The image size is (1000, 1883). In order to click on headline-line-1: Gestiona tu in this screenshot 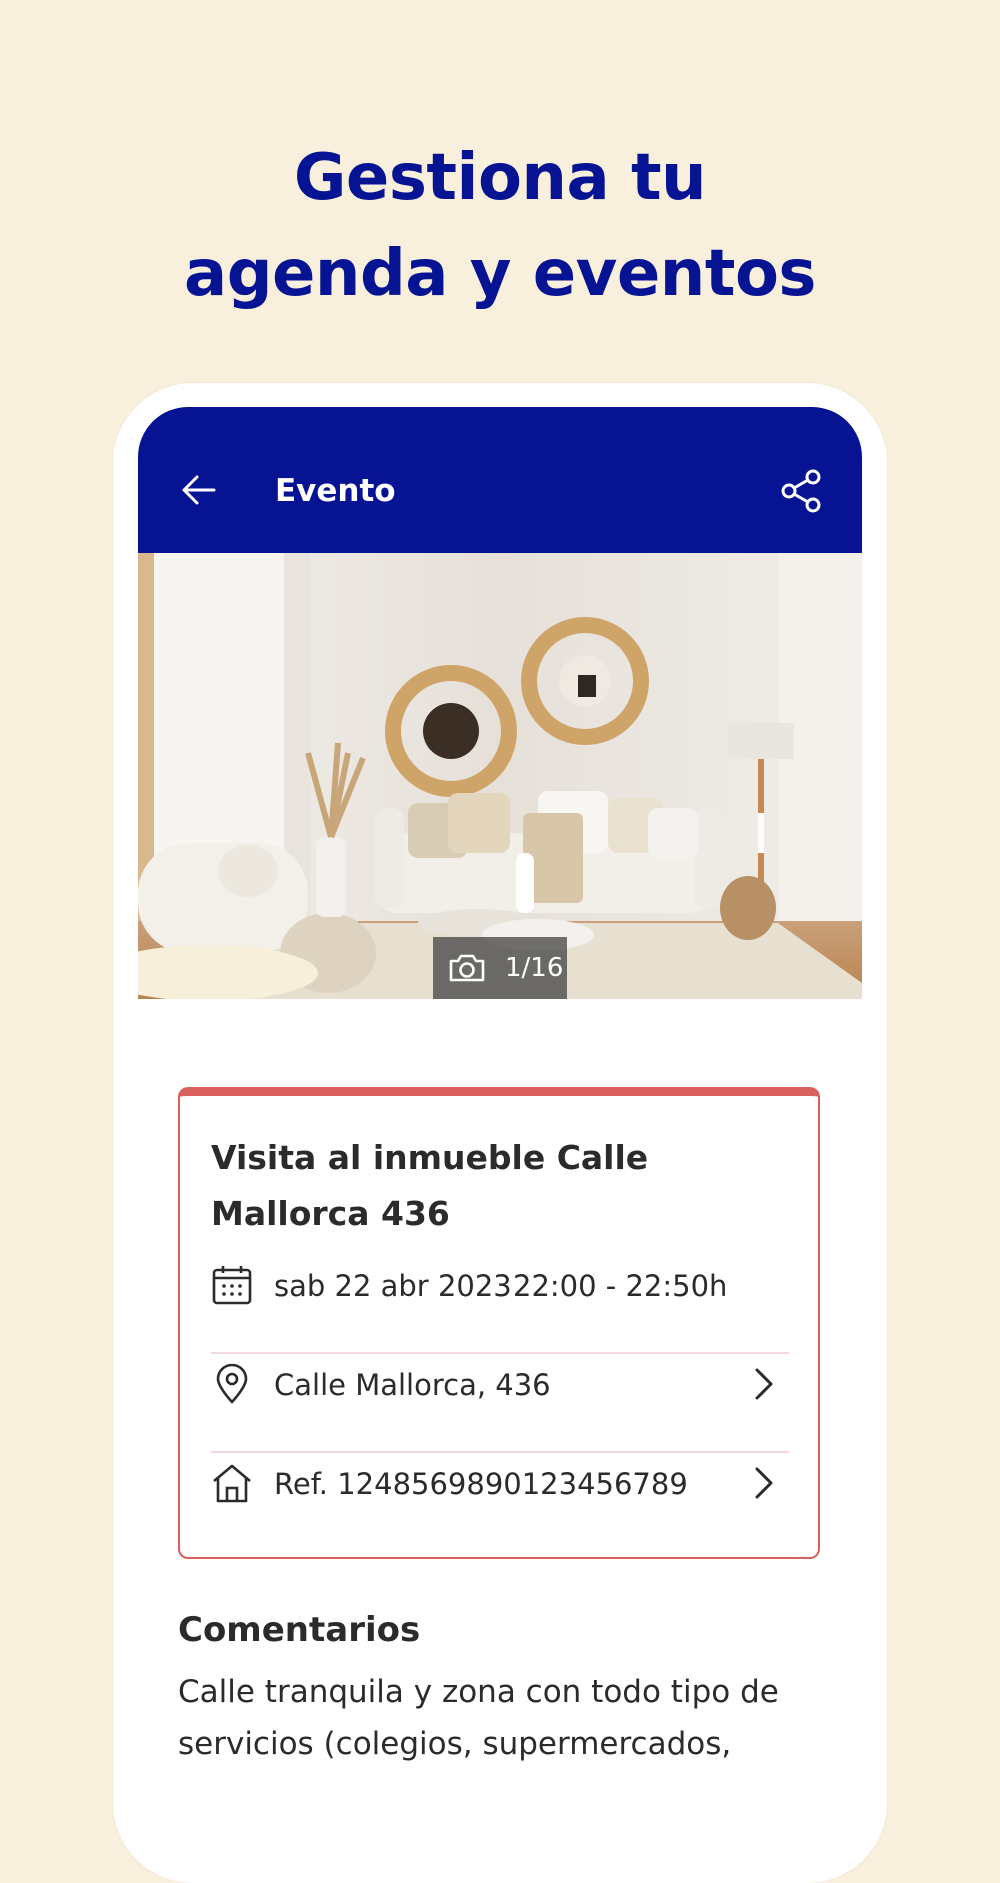, I will do `click(500, 178)`.